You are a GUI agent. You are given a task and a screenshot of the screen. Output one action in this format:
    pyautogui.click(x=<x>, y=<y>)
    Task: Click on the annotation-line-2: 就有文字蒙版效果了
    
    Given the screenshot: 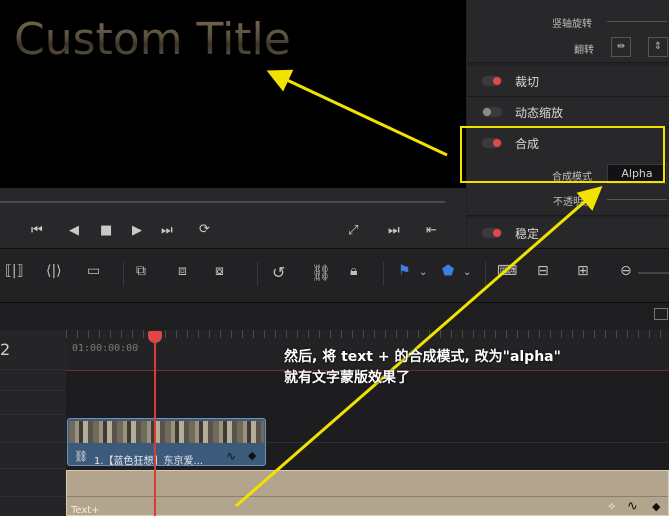 What is the action you would take?
    pyautogui.click(x=347, y=378)
    